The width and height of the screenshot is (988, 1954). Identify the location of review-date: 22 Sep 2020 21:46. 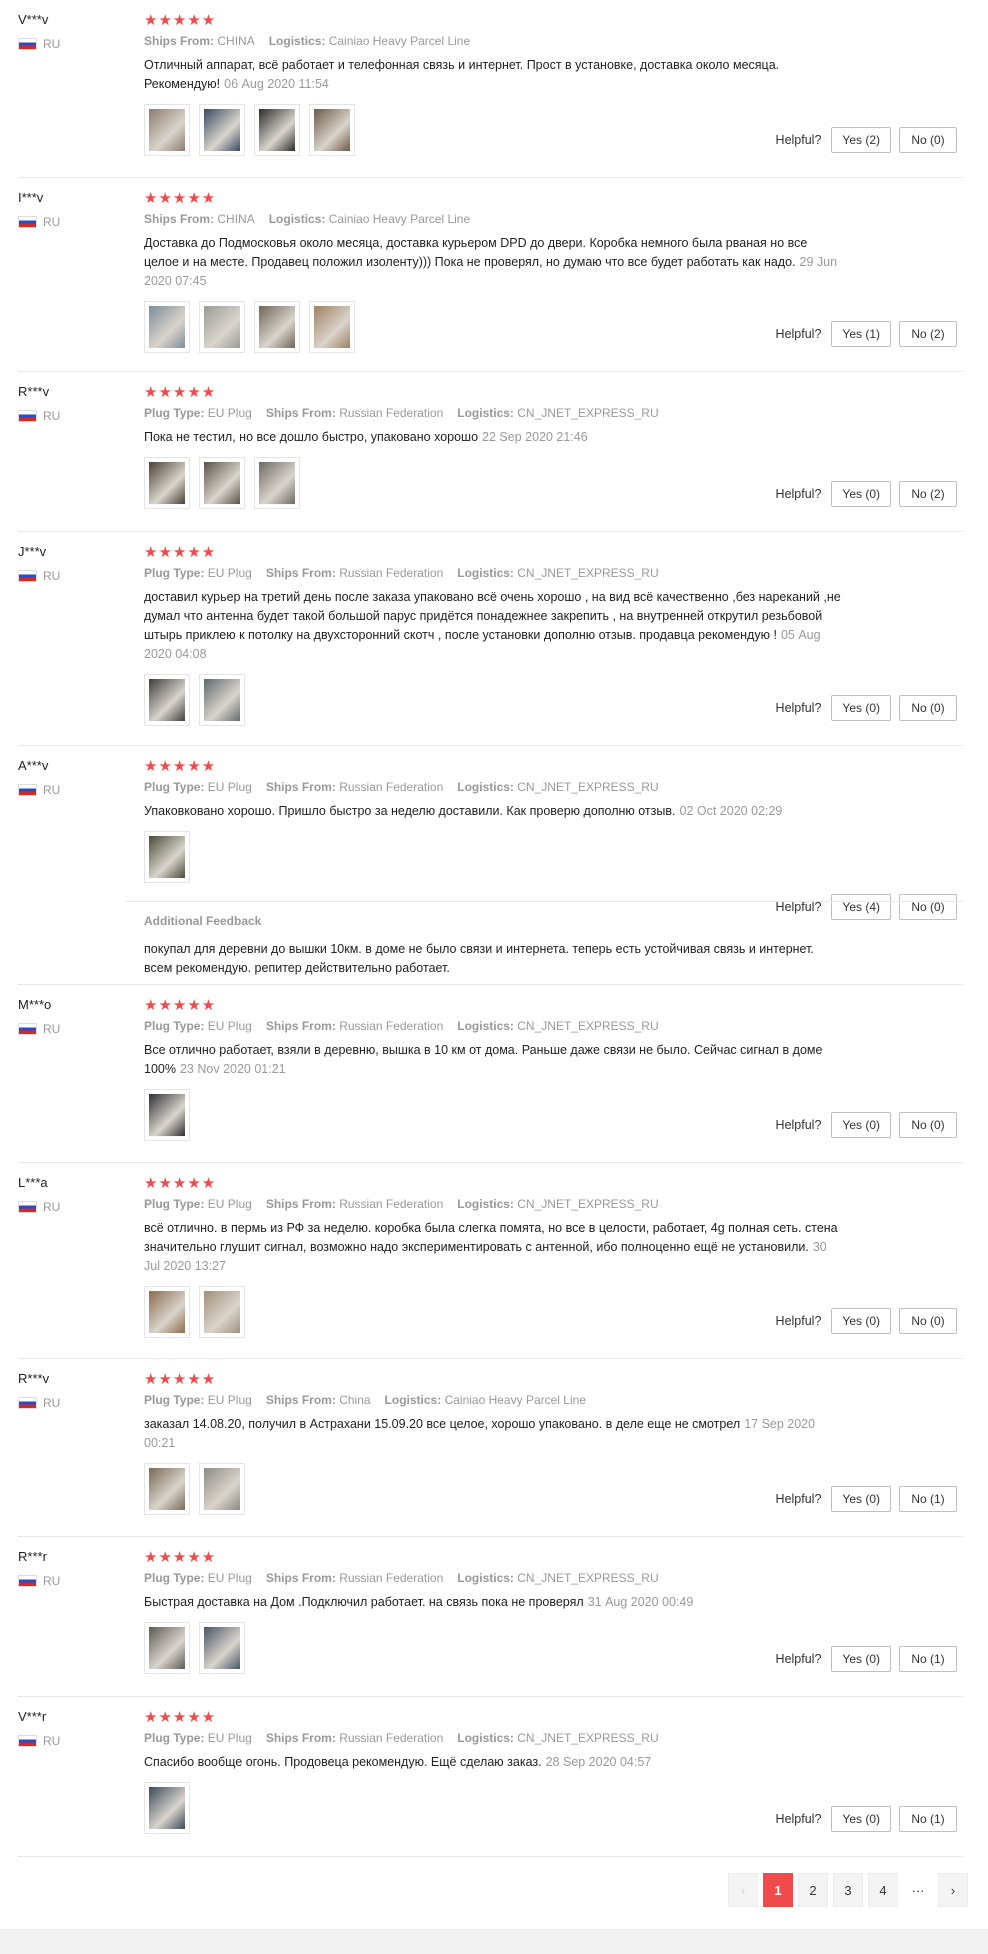
(535, 437).